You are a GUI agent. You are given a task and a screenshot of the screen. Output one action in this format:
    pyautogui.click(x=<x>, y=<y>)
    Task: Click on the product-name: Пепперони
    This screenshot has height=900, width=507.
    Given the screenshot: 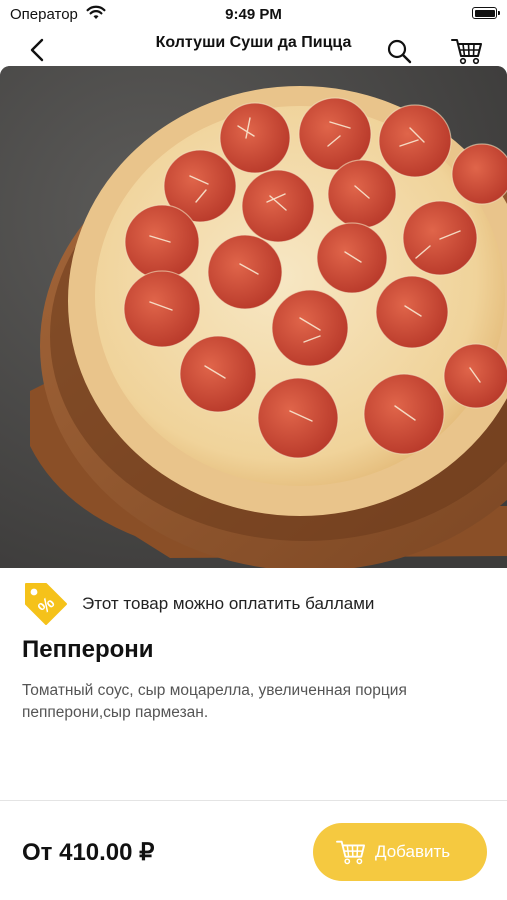 What is the action you would take?
    pyautogui.click(x=88, y=649)
    